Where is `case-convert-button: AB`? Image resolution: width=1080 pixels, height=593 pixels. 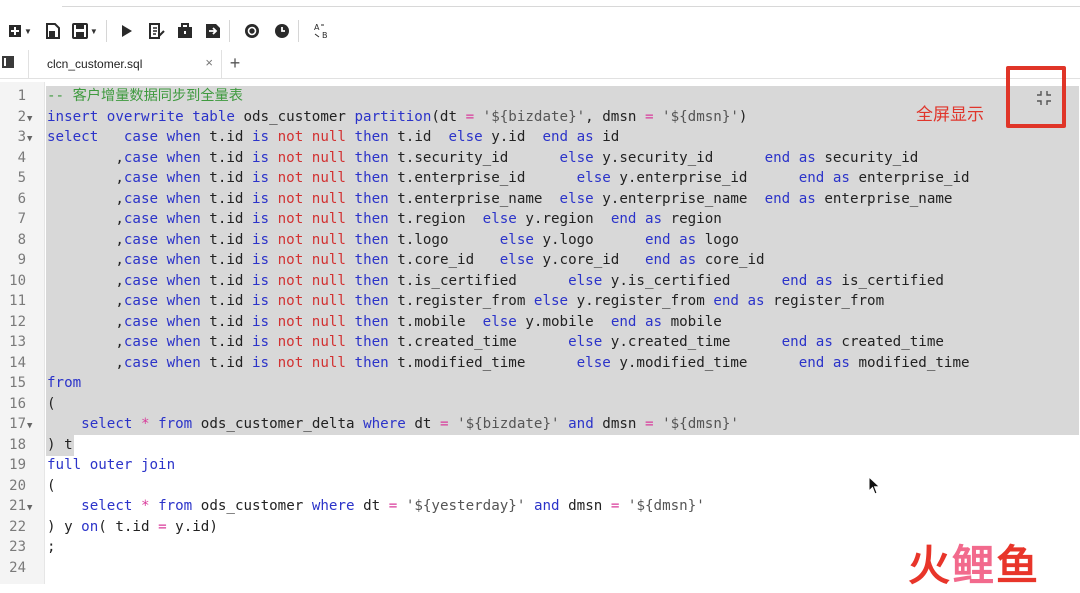 case-convert-button: AB is located at coordinates (322, 31).